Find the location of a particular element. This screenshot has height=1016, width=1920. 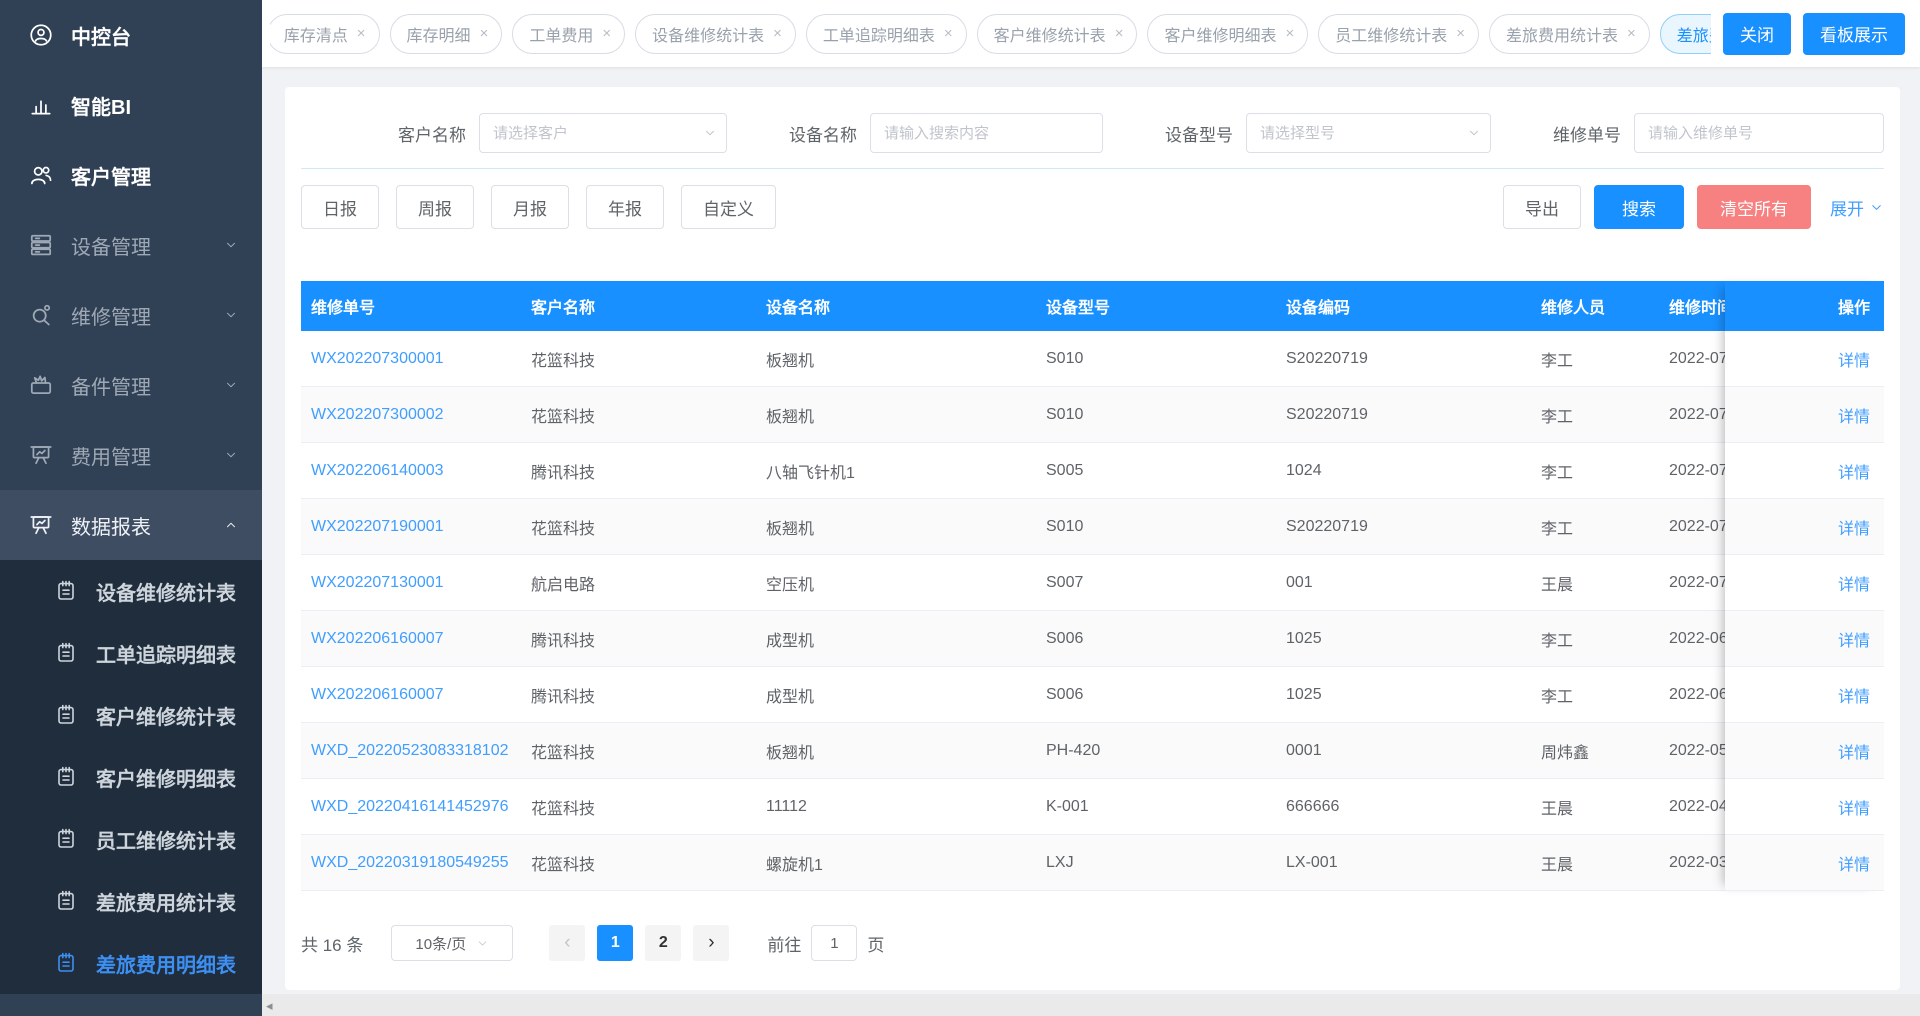

order-number-link: WXD_20220523083318102 is located at coordinates (411, 751).